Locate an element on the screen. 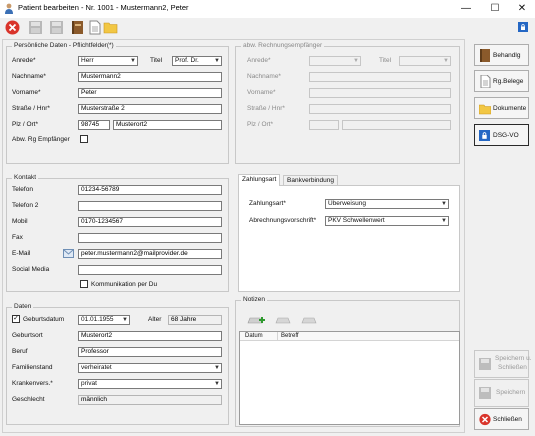  save-button: Speichern is located at coordinates (501, 393).